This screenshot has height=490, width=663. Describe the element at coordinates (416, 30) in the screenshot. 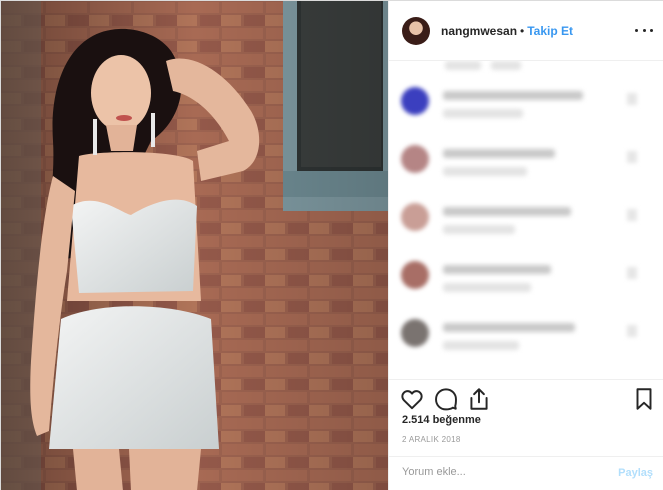

I see `avatar` at that location.